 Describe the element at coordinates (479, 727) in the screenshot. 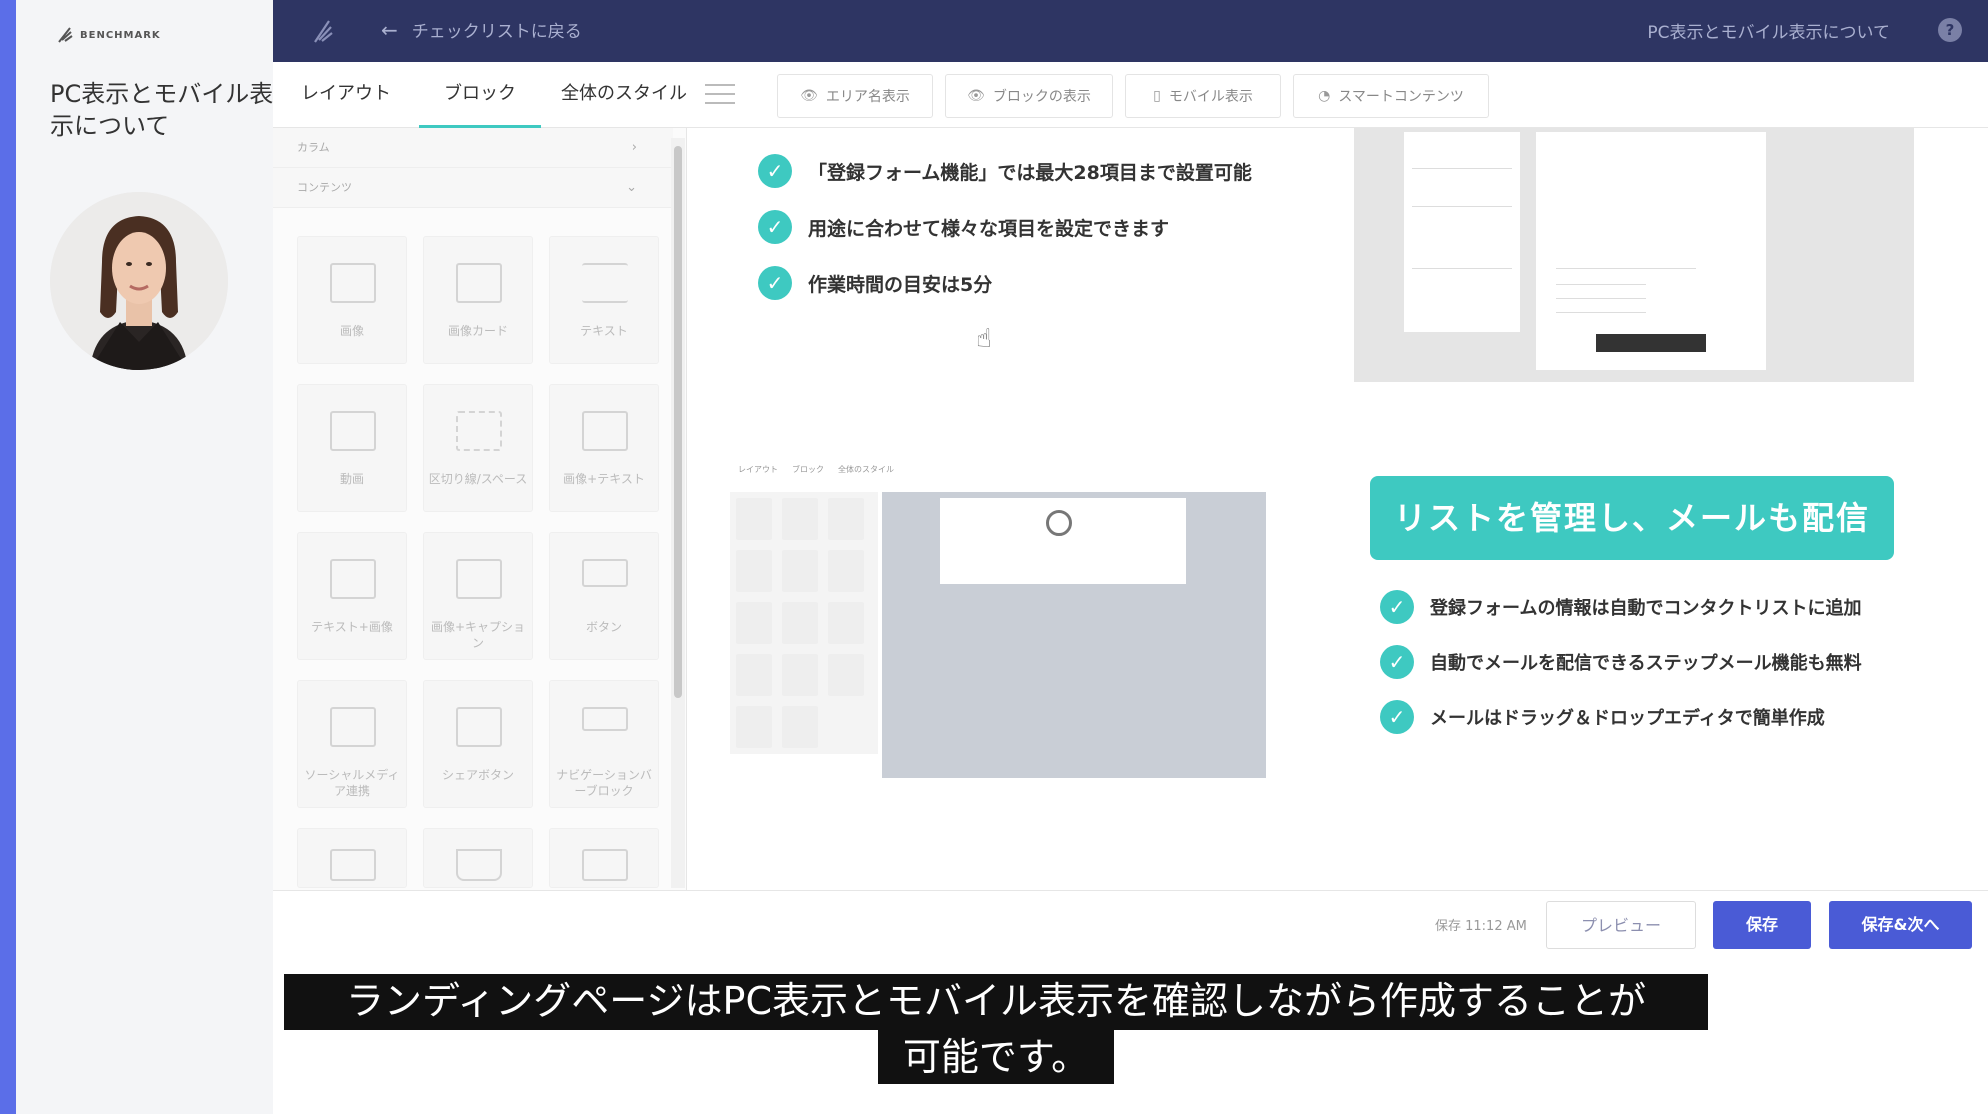

I see `share-icon` at that location.